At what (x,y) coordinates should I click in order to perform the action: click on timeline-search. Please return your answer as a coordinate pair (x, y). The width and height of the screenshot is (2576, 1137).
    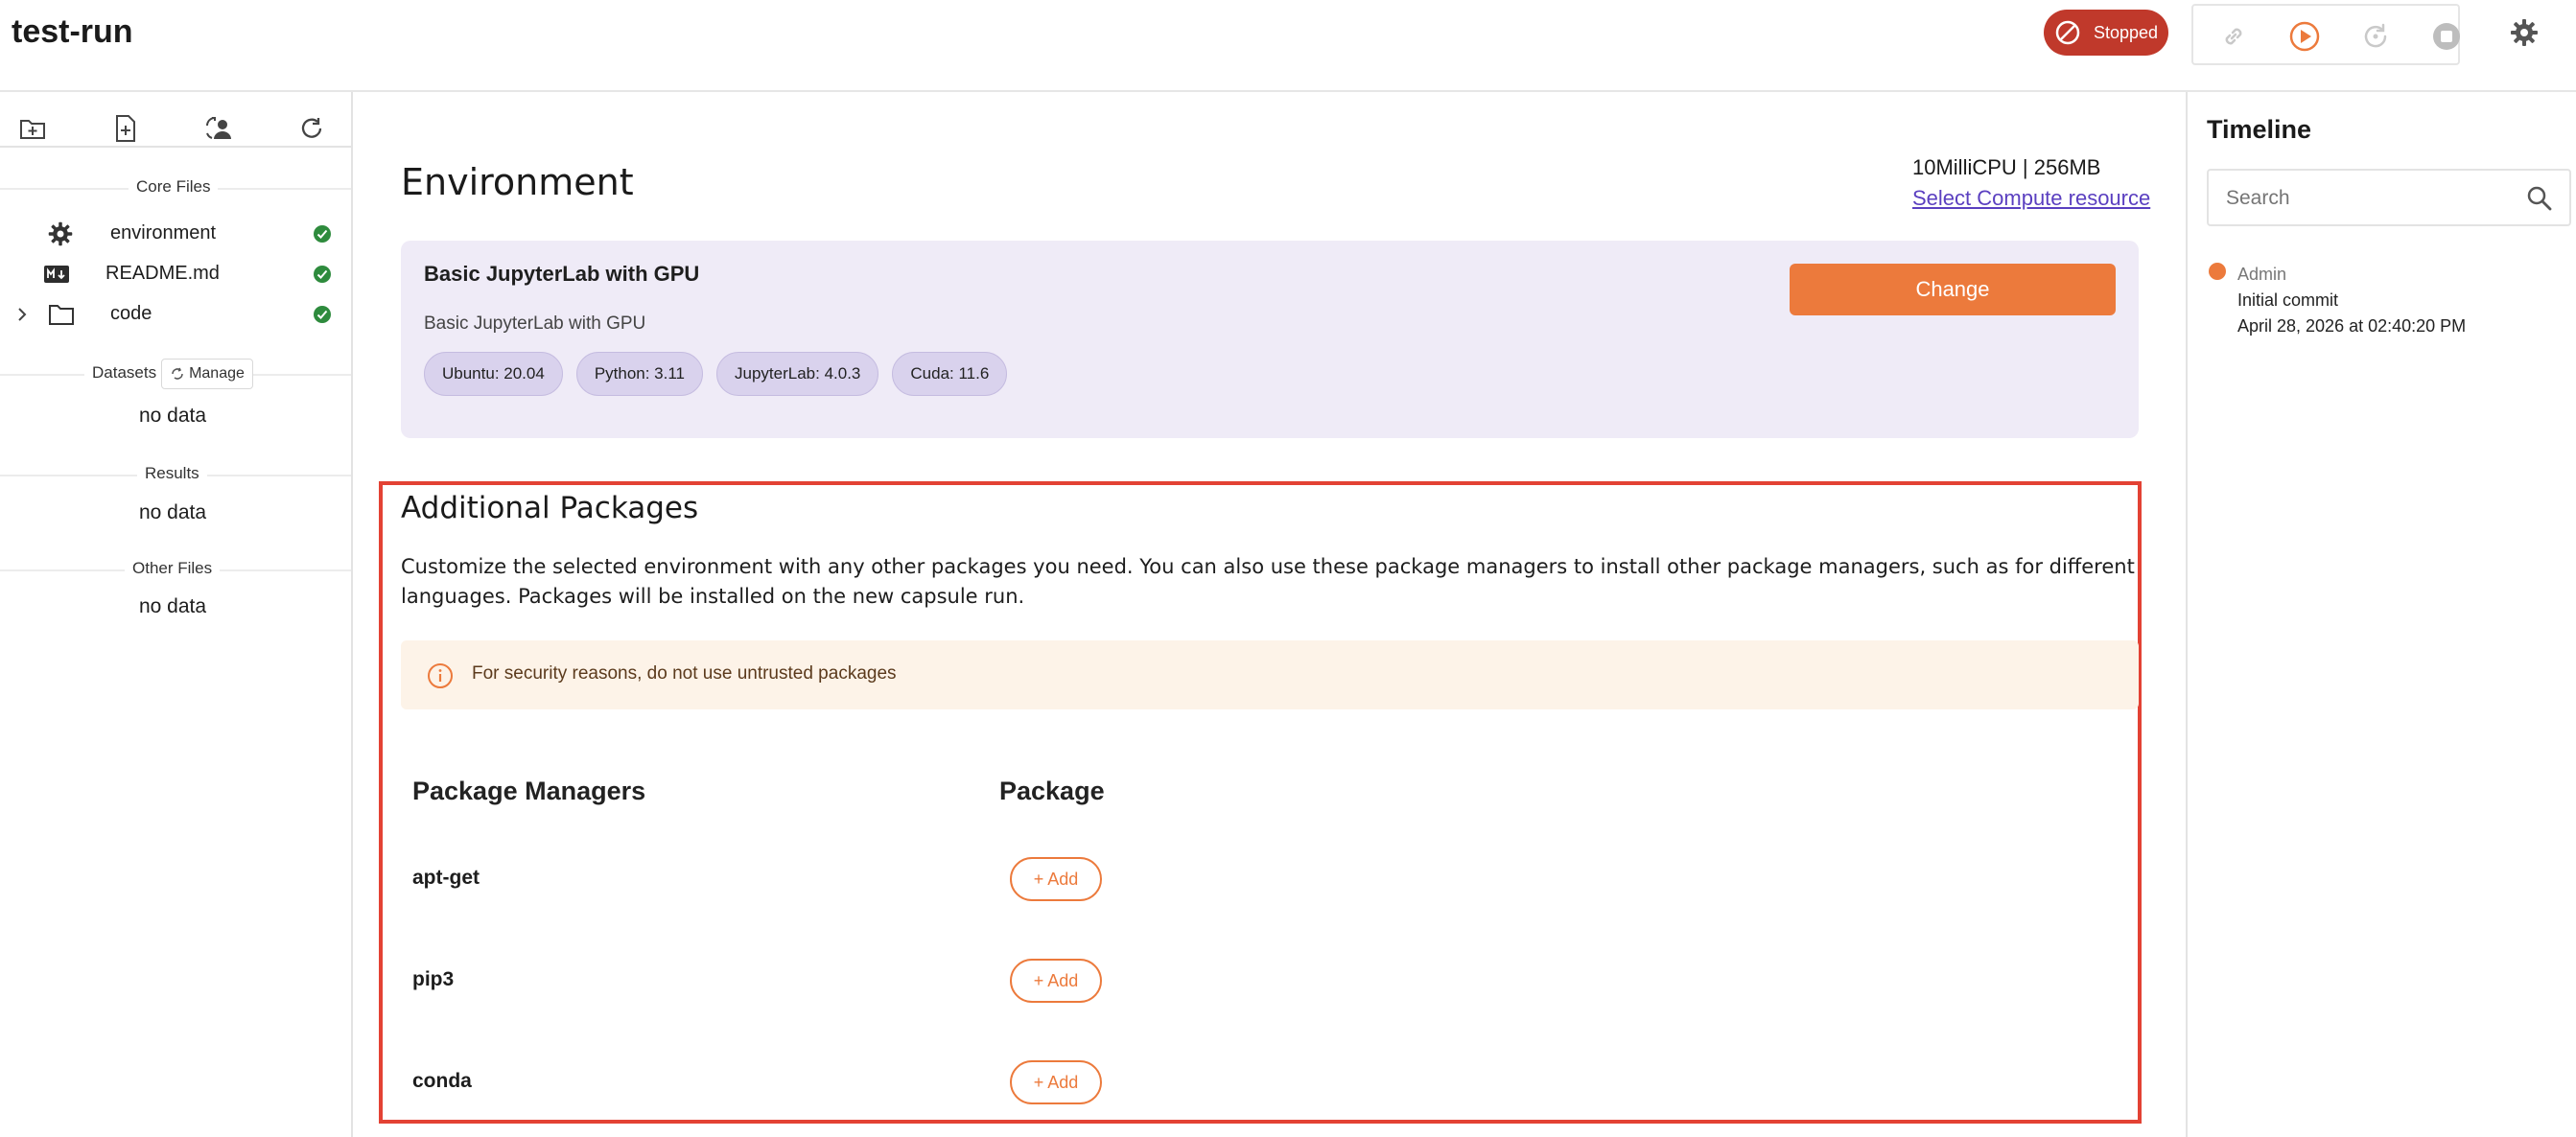
    Looking at the image, I should click on (2389, 197).